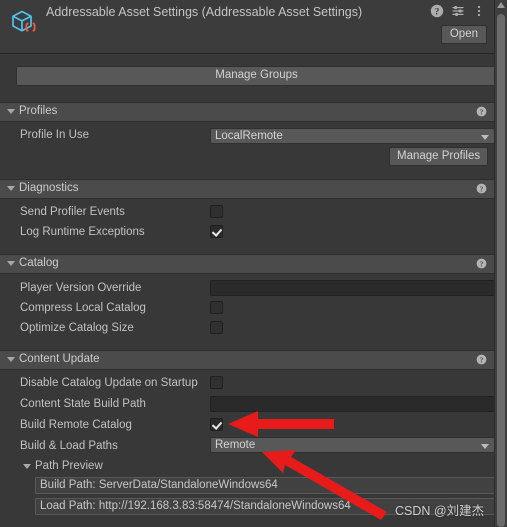  I want to click on path-preview-title: Path Preview, so click(69, 466).